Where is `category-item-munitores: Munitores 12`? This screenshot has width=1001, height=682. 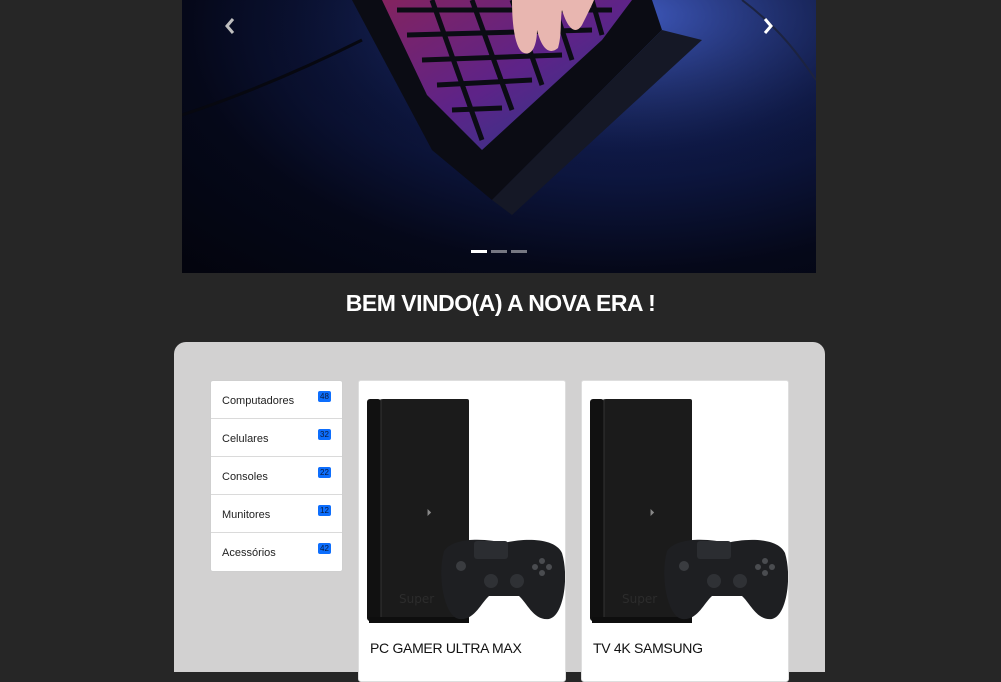 category-item-munitores: Munitores 12 is located at coordinates (276, 514).